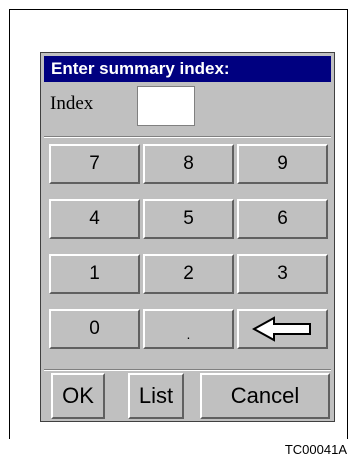 This screenshot has height=460, width=361. I want to click on figure-id: TC00041A, so click(315, 449).